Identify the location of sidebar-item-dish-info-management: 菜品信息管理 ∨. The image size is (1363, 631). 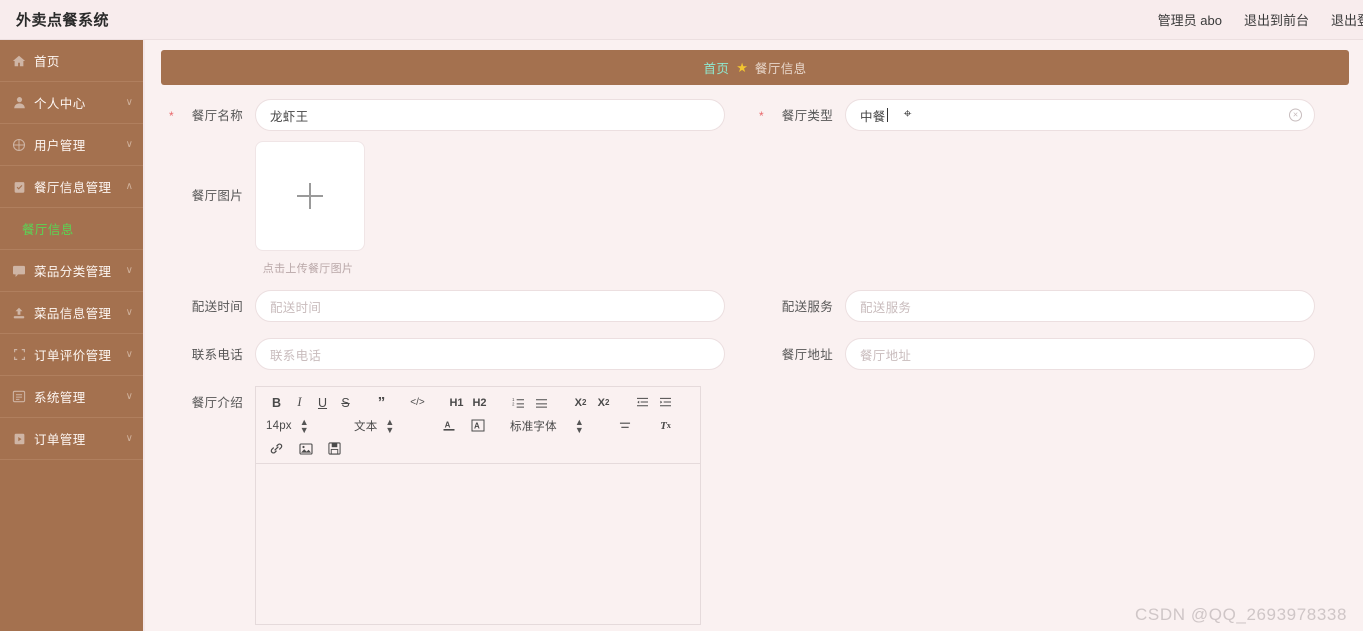
(71, 313).